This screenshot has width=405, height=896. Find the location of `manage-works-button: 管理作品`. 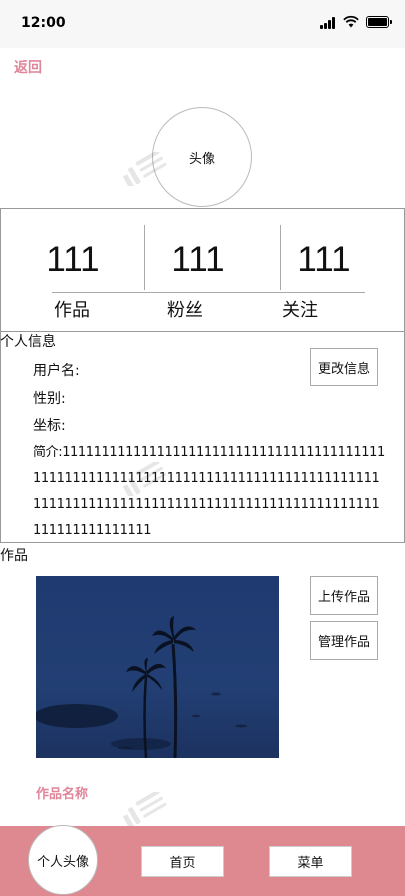

manage-works-button: 管理作品 is located at coordinates (344, 640).